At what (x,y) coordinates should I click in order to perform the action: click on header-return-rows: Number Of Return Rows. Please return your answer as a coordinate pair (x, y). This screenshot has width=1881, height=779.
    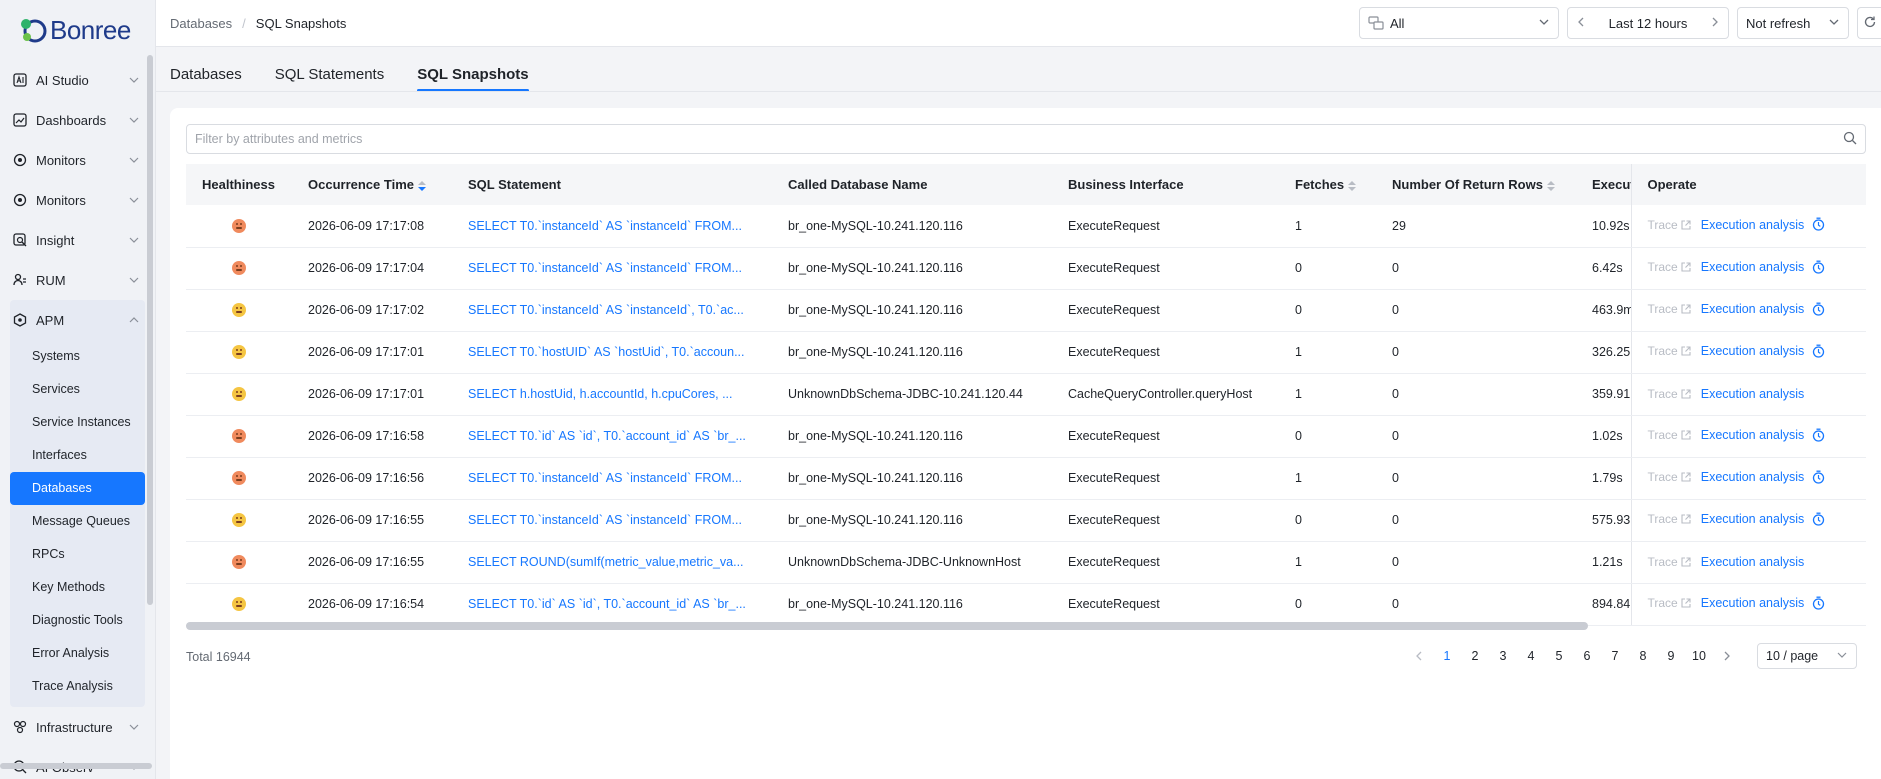
    Looking at the image, I should click on (1476, 184).